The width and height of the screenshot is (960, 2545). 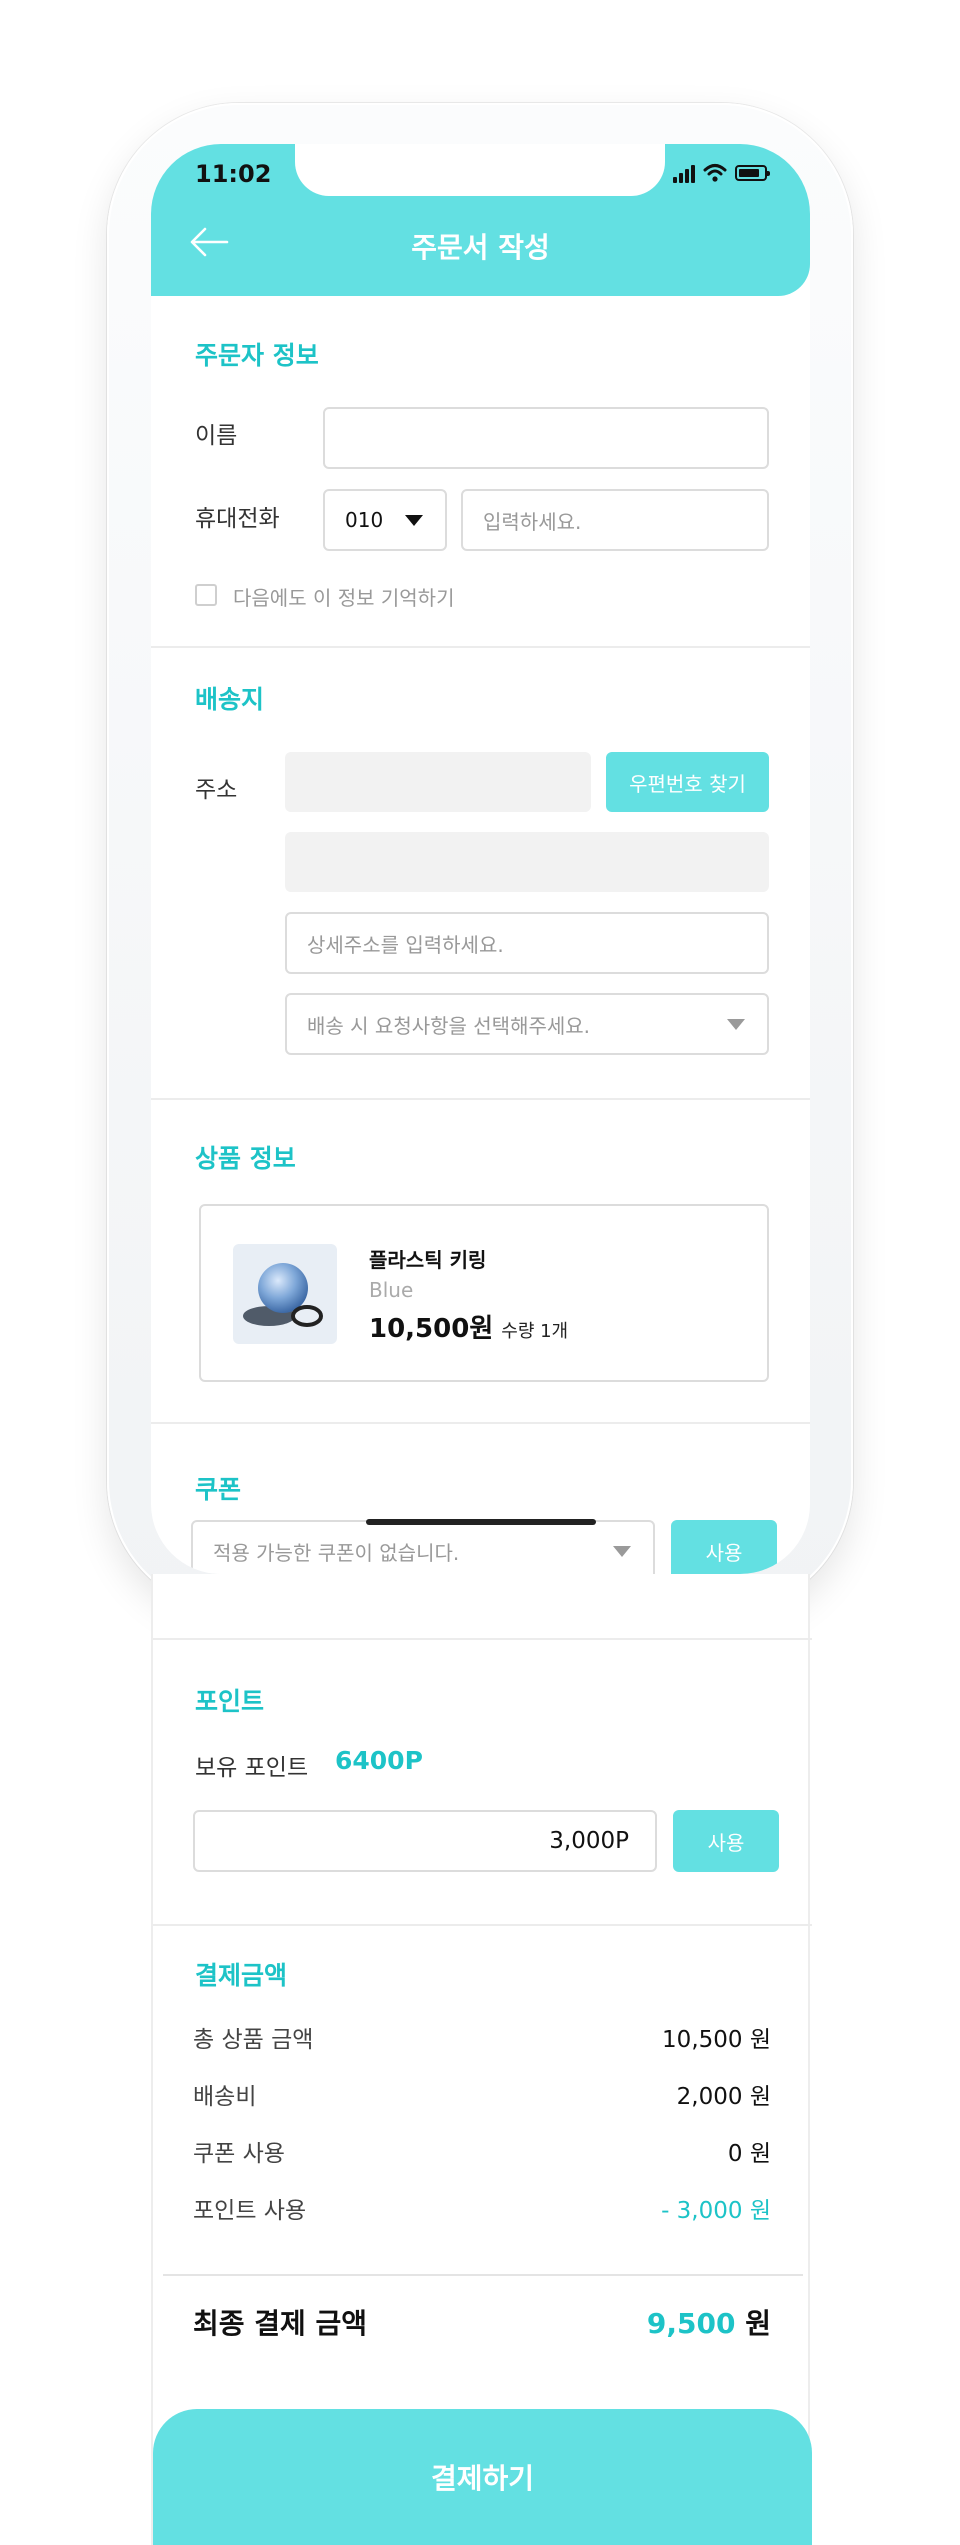 What do you see at coordinates (535, 1331) in the screenshot?
I see `product-quantity: 수량 1개` at bounding box center [535, 1331].